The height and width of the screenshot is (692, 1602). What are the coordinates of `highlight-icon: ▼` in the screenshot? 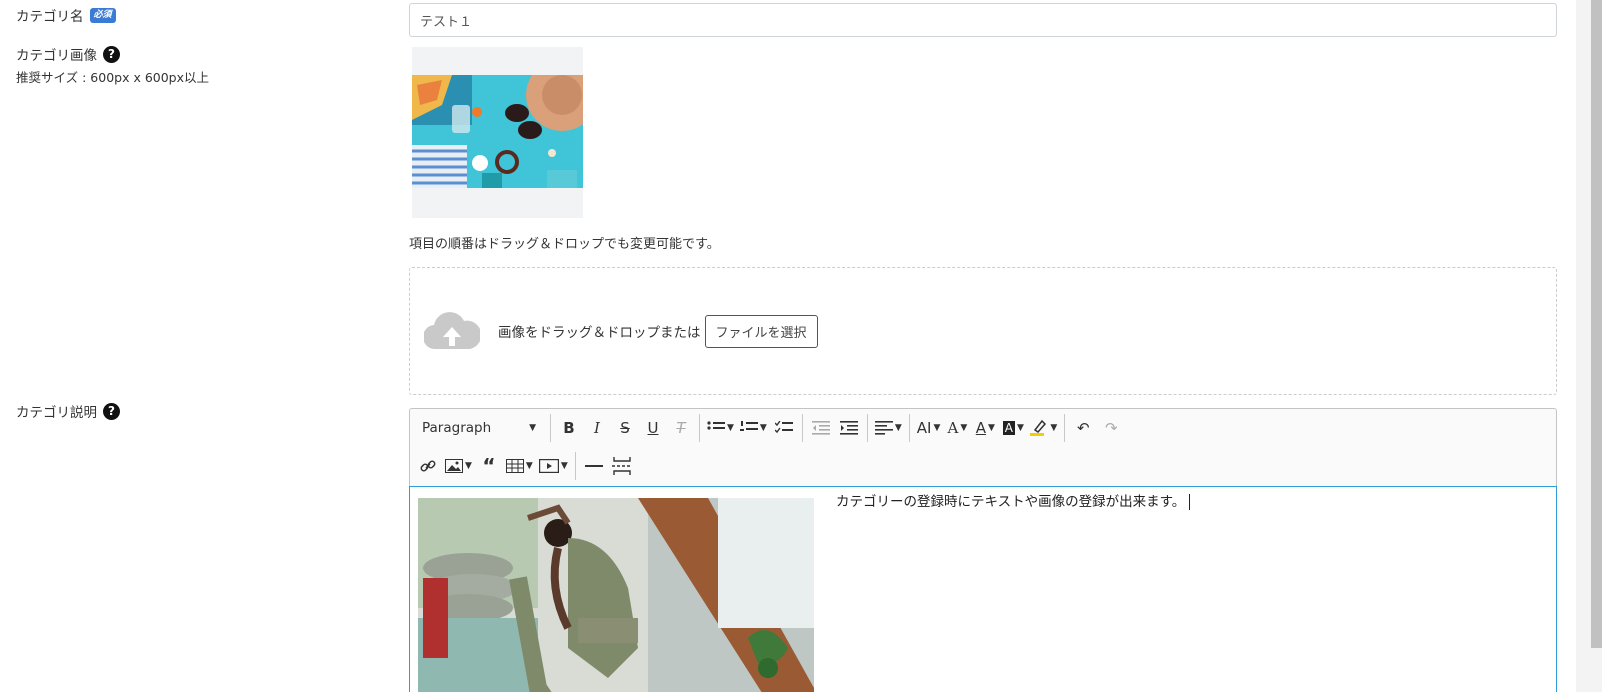 It's located at (1043, 428).